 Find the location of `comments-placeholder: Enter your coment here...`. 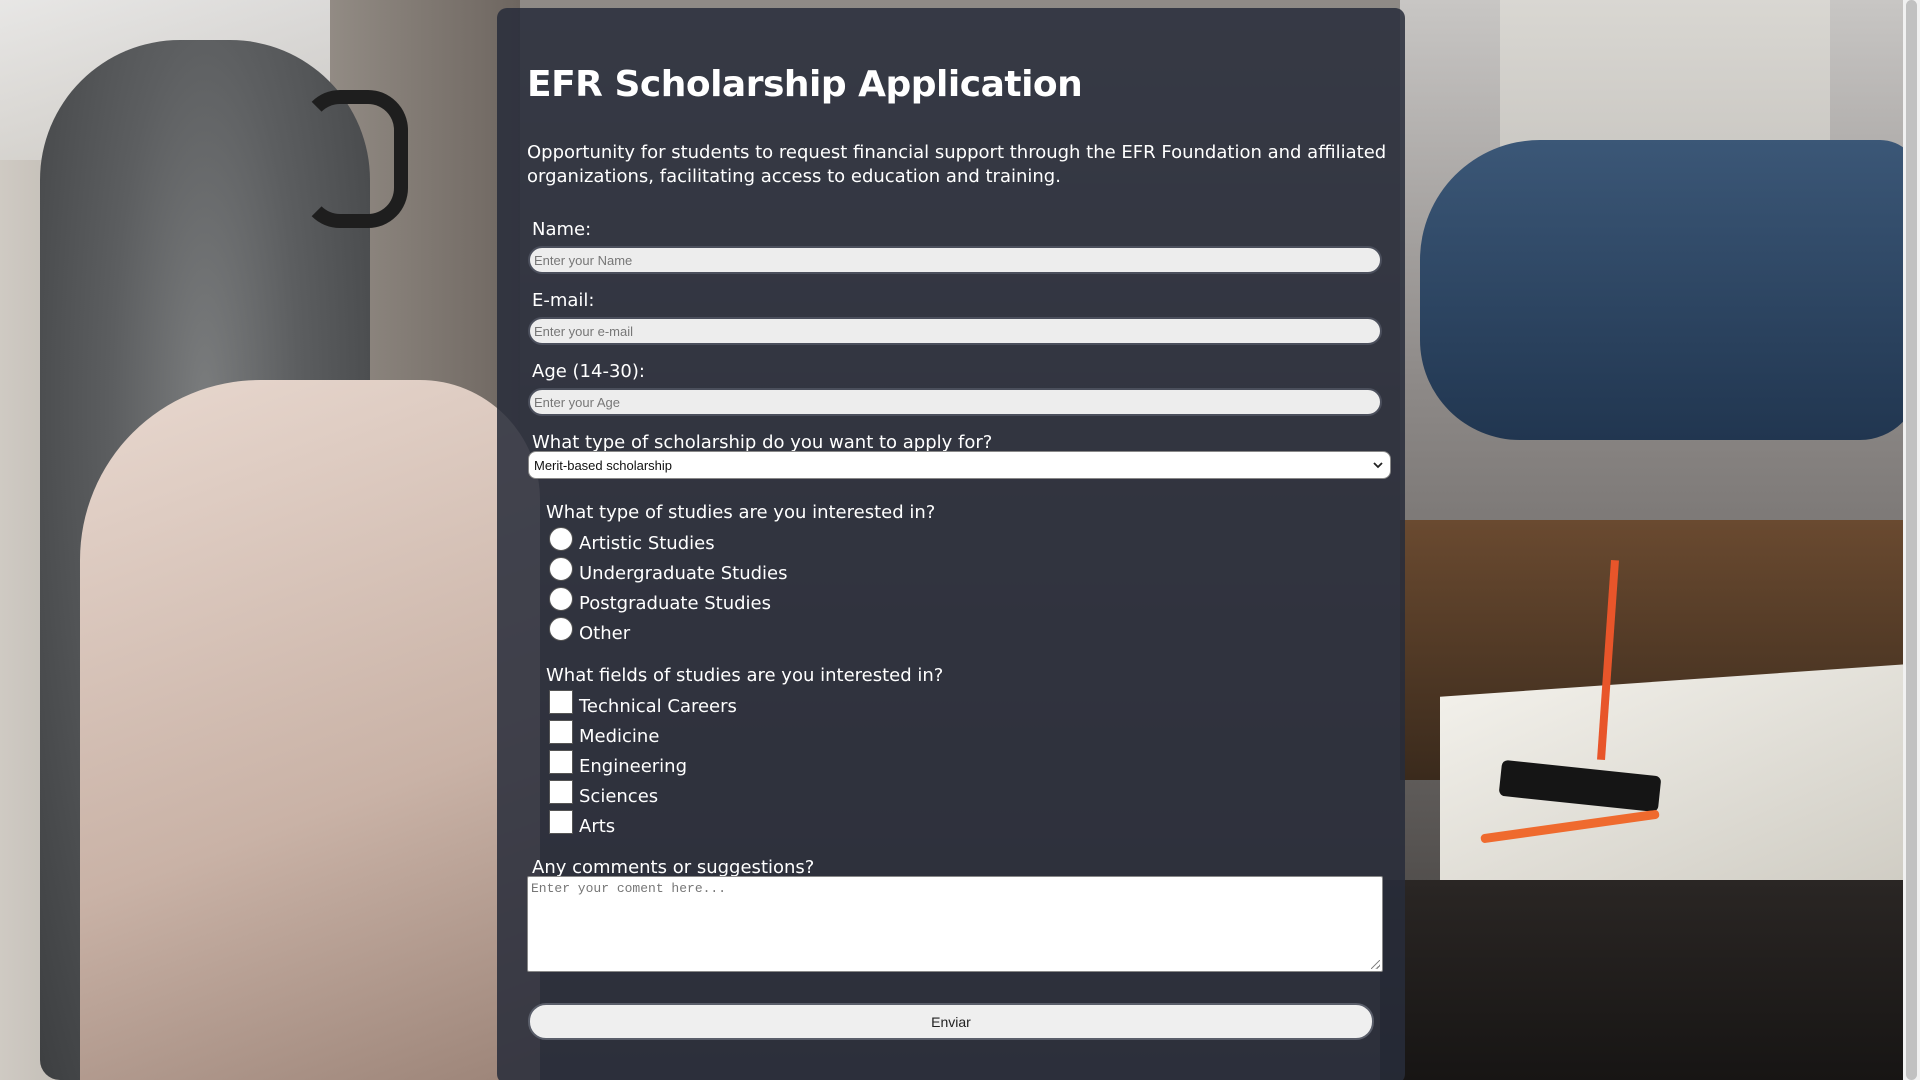

comments-placeholder: Enter your coment here... is located at coordinates (629, 888).